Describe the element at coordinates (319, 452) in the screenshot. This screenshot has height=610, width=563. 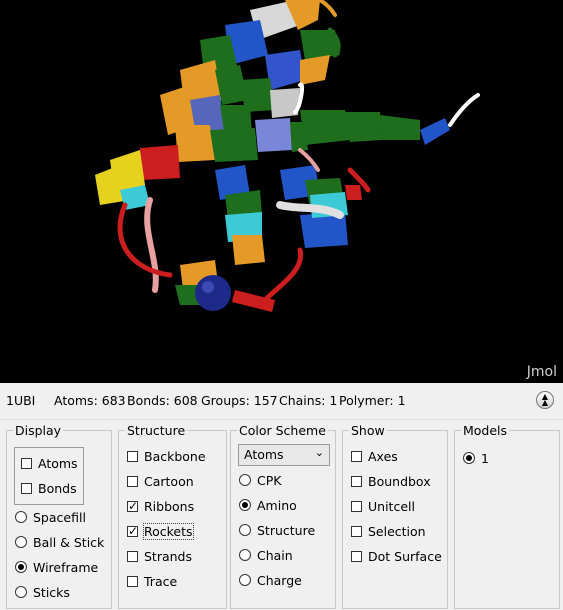
I see `chevron-down-icon: ⌄` at that location.